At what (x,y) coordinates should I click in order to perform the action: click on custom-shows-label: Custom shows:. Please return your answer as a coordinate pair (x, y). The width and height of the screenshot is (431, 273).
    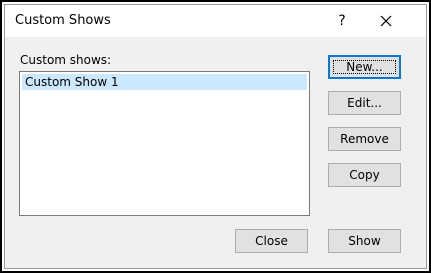
    Looking at the image, I should click on (66, 60).